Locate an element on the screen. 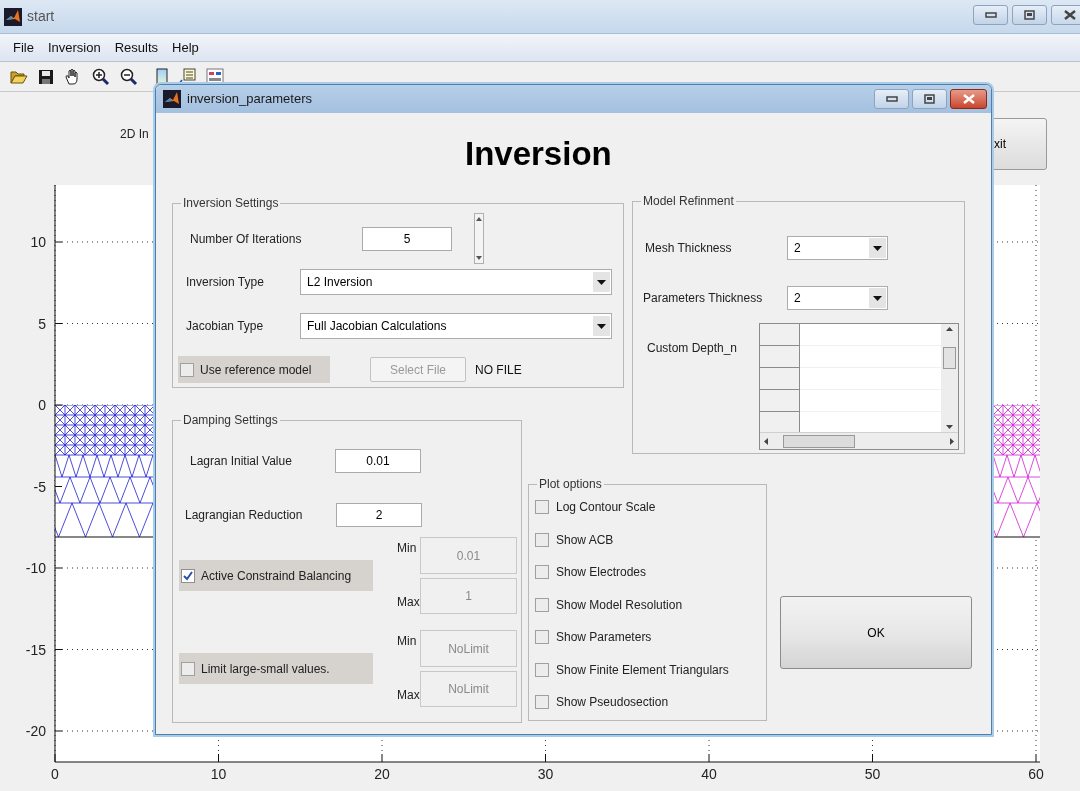 The width and height of the screenshot is (1080, 791). header-text: 2D In is located at coordinates (134, 134).